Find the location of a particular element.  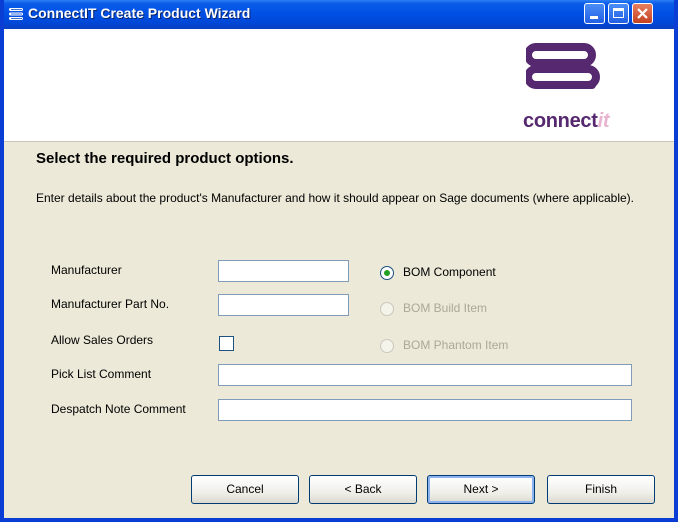

bom-build-item-radio is located at coordinates (387, 309).